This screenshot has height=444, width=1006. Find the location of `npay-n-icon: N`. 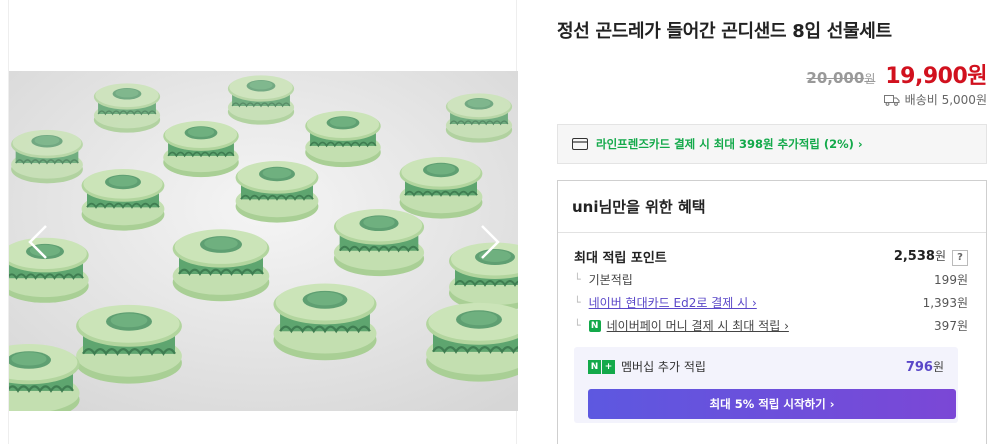

npay-n-icon: N is located at coordinates (594, 325).